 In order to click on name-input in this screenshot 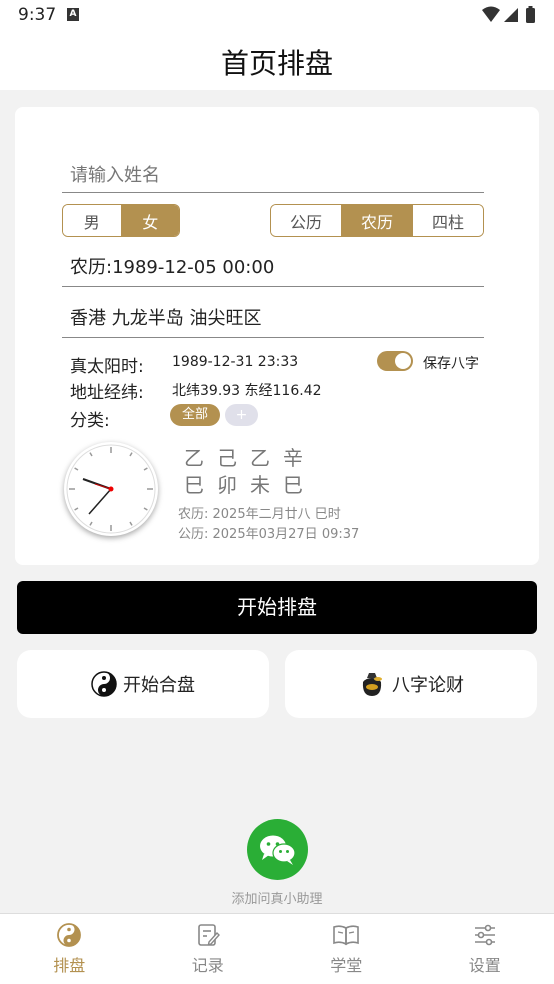, I will do `click(273, 175)`.